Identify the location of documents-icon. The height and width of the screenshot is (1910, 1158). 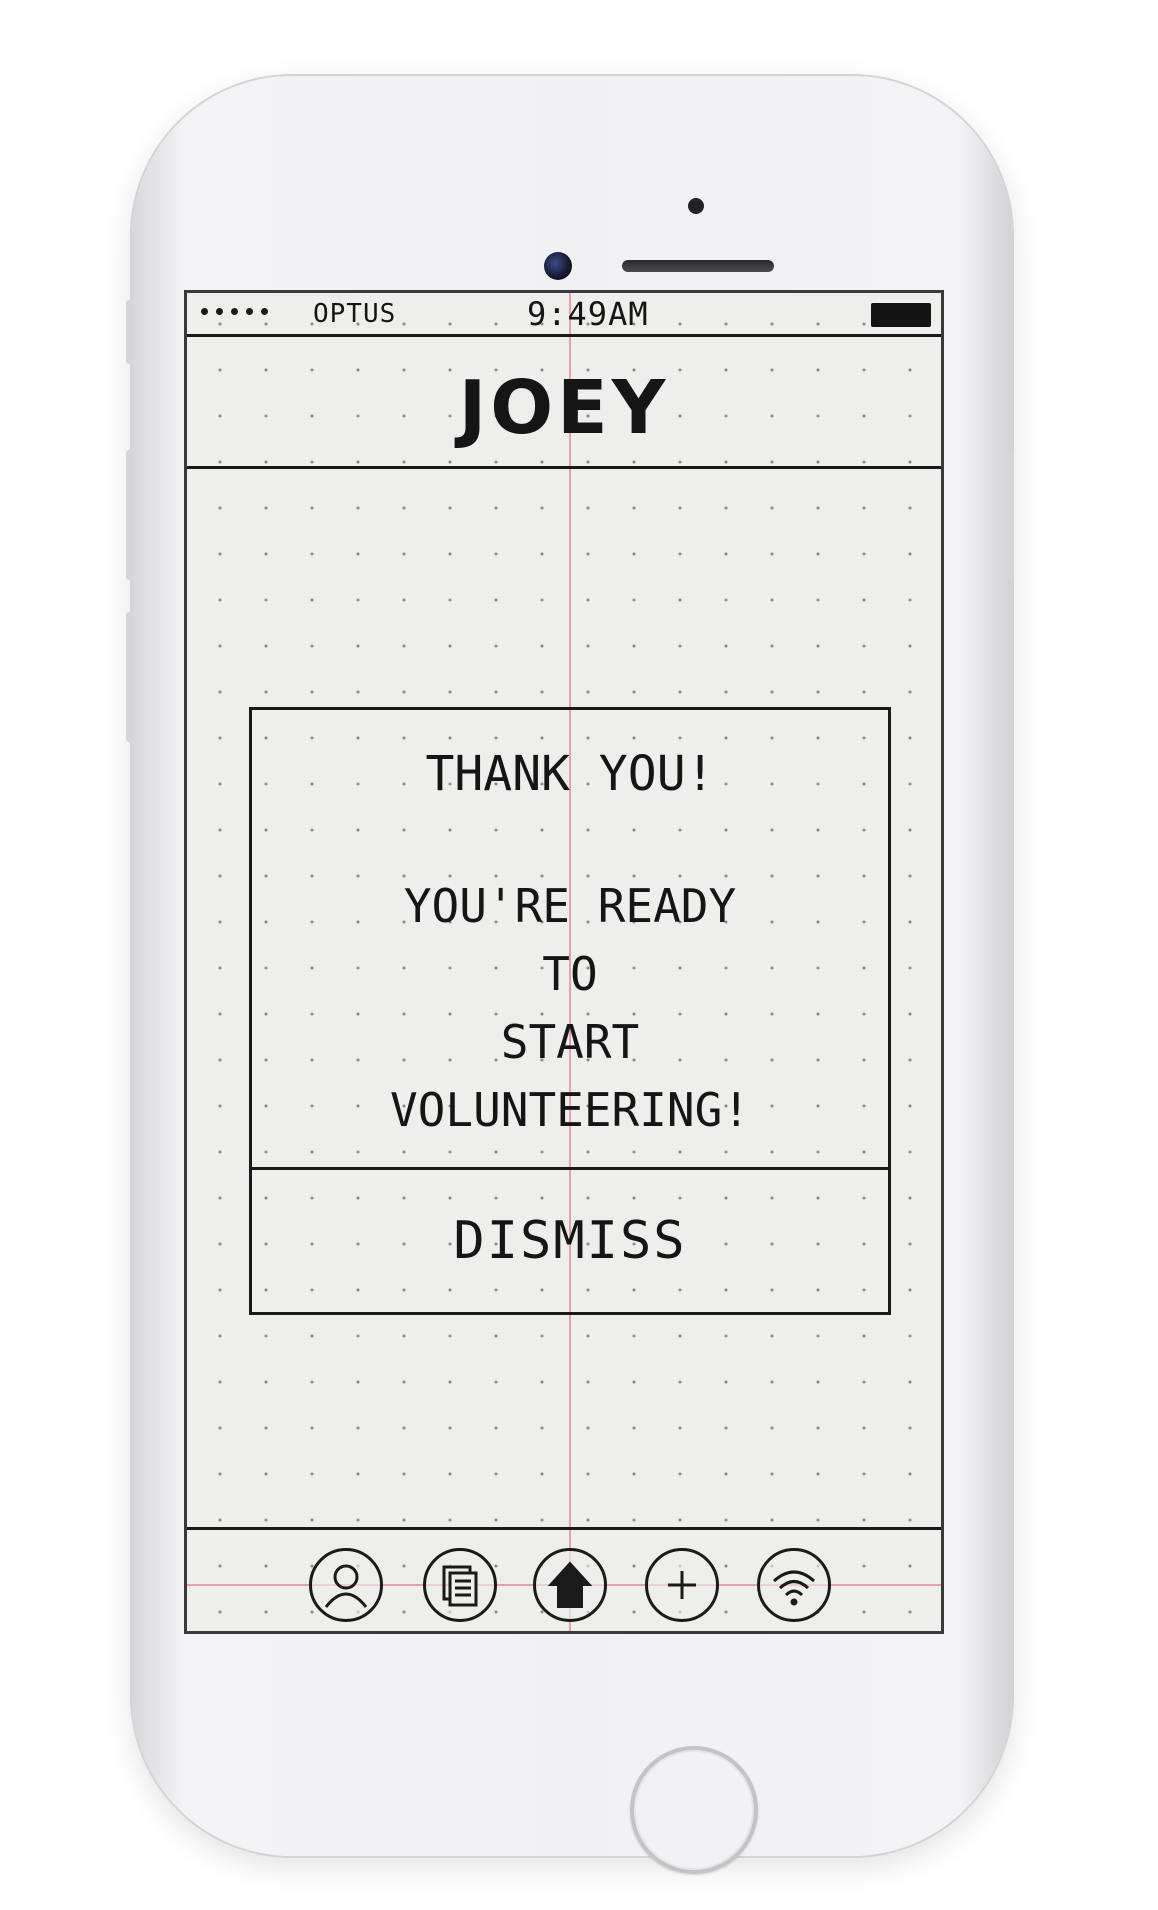
(460, 1586).